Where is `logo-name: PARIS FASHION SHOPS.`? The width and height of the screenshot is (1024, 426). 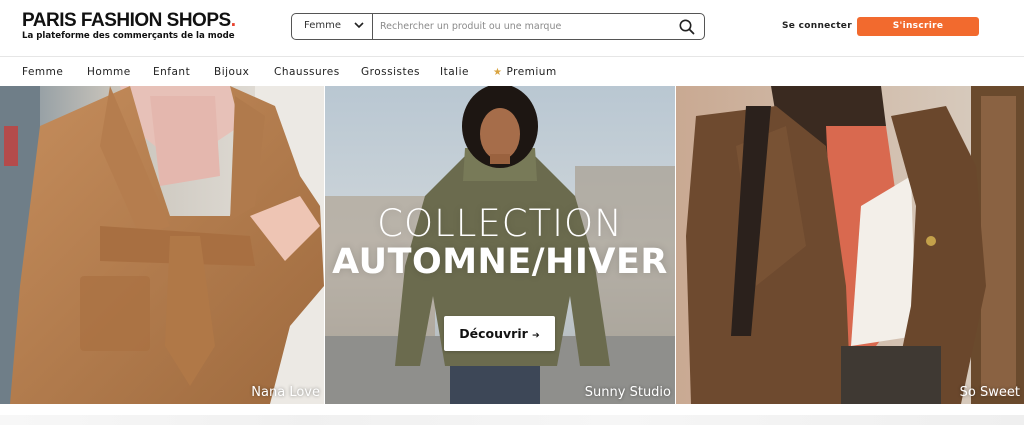 logo-name: PARIS FASHION SHOPS. is located at coordinates (129, 20).